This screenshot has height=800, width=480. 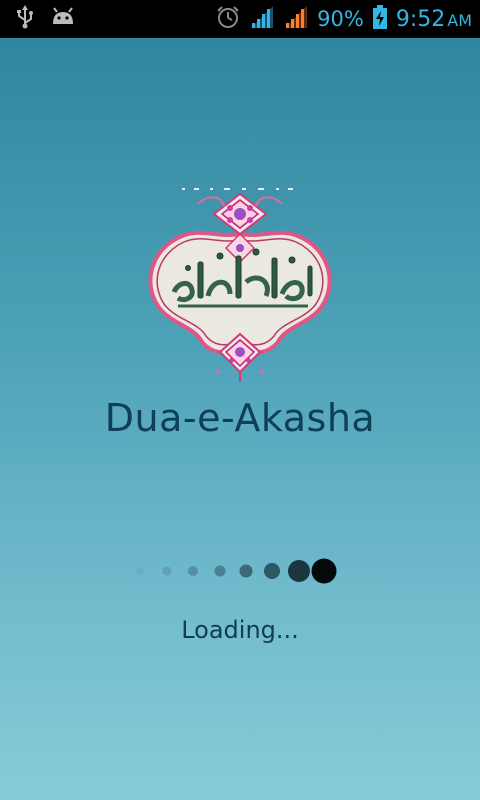 I want to click on loading-progress-indicator, so click(x=236, y=571).